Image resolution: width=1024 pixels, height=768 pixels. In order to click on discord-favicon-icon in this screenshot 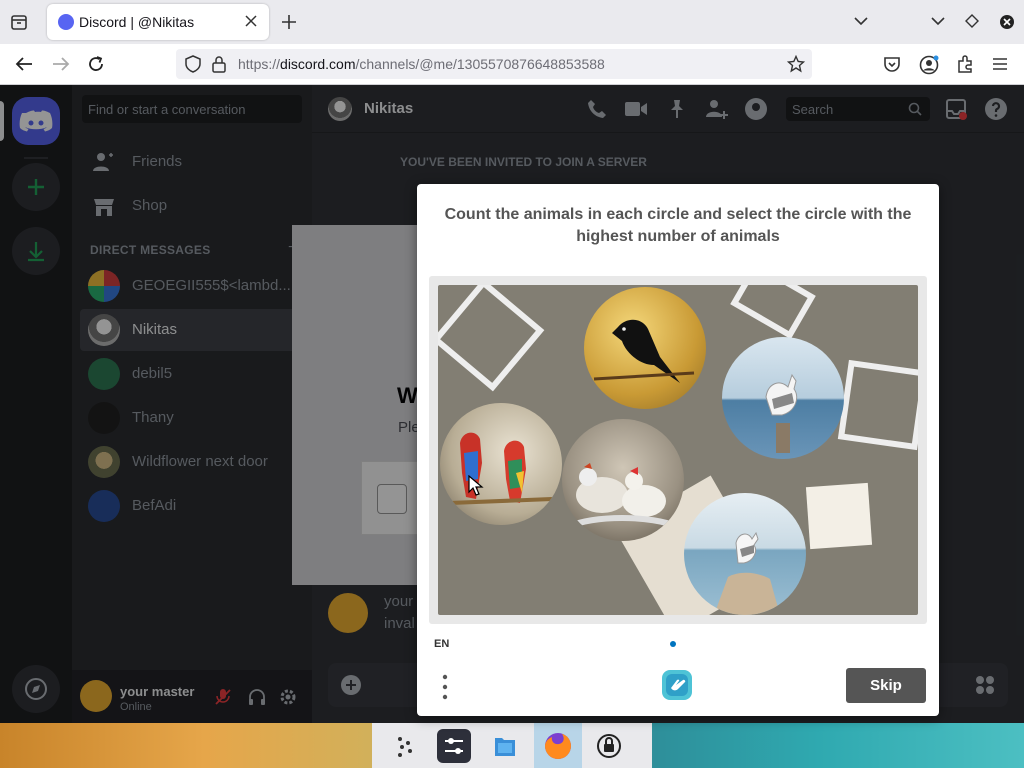, I will do `click(66, 22)`.